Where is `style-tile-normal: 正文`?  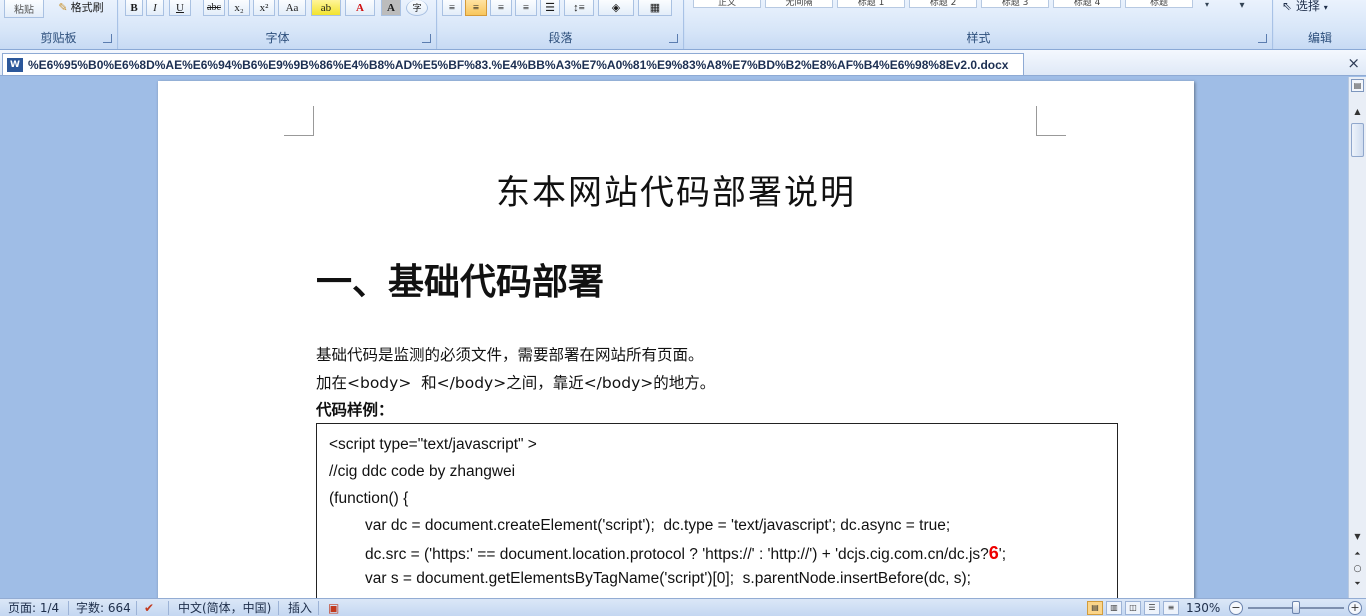
style-tile-normal: 正文 is located at coordinates (727, 4).